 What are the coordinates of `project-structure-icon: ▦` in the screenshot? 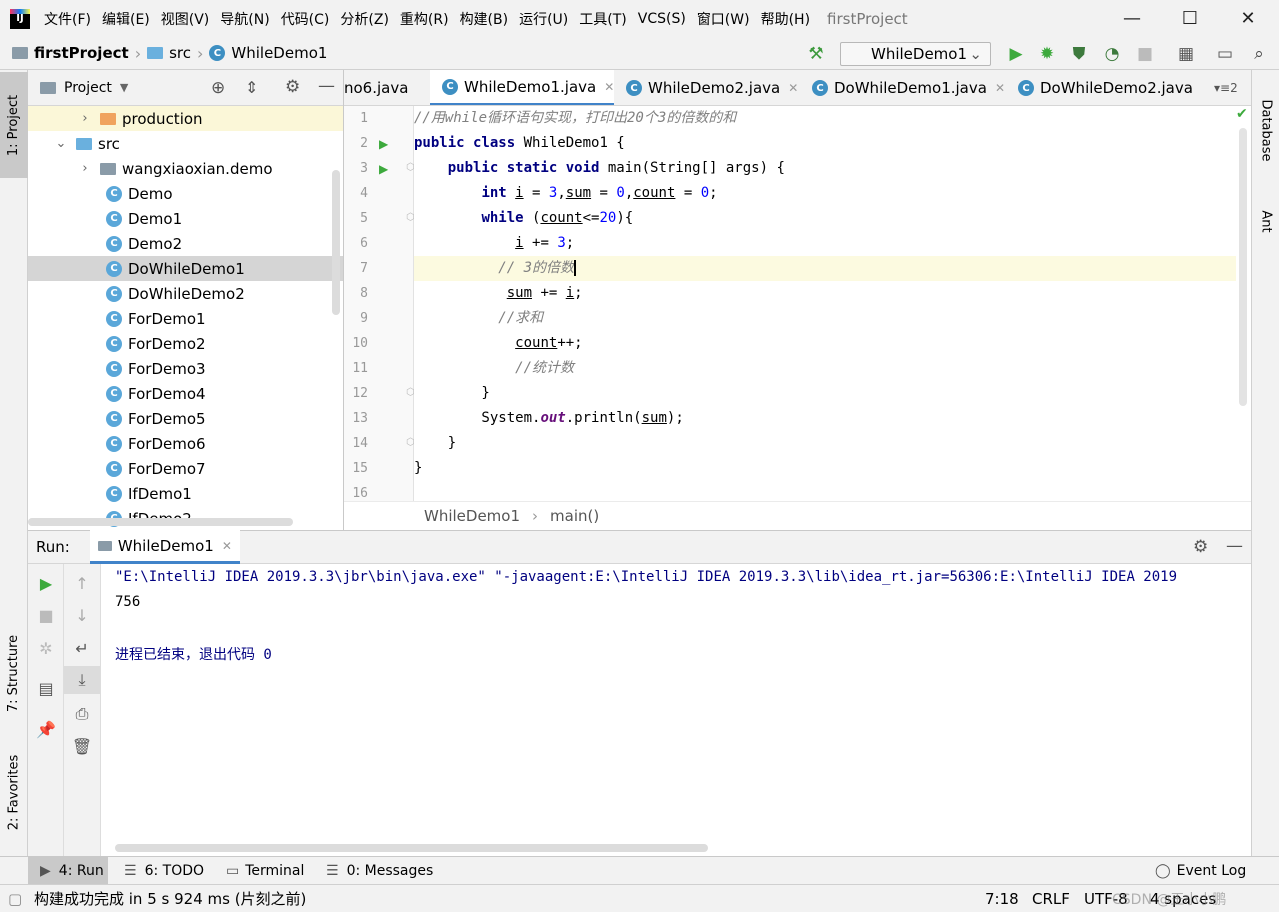 It's located at (1186, 54).